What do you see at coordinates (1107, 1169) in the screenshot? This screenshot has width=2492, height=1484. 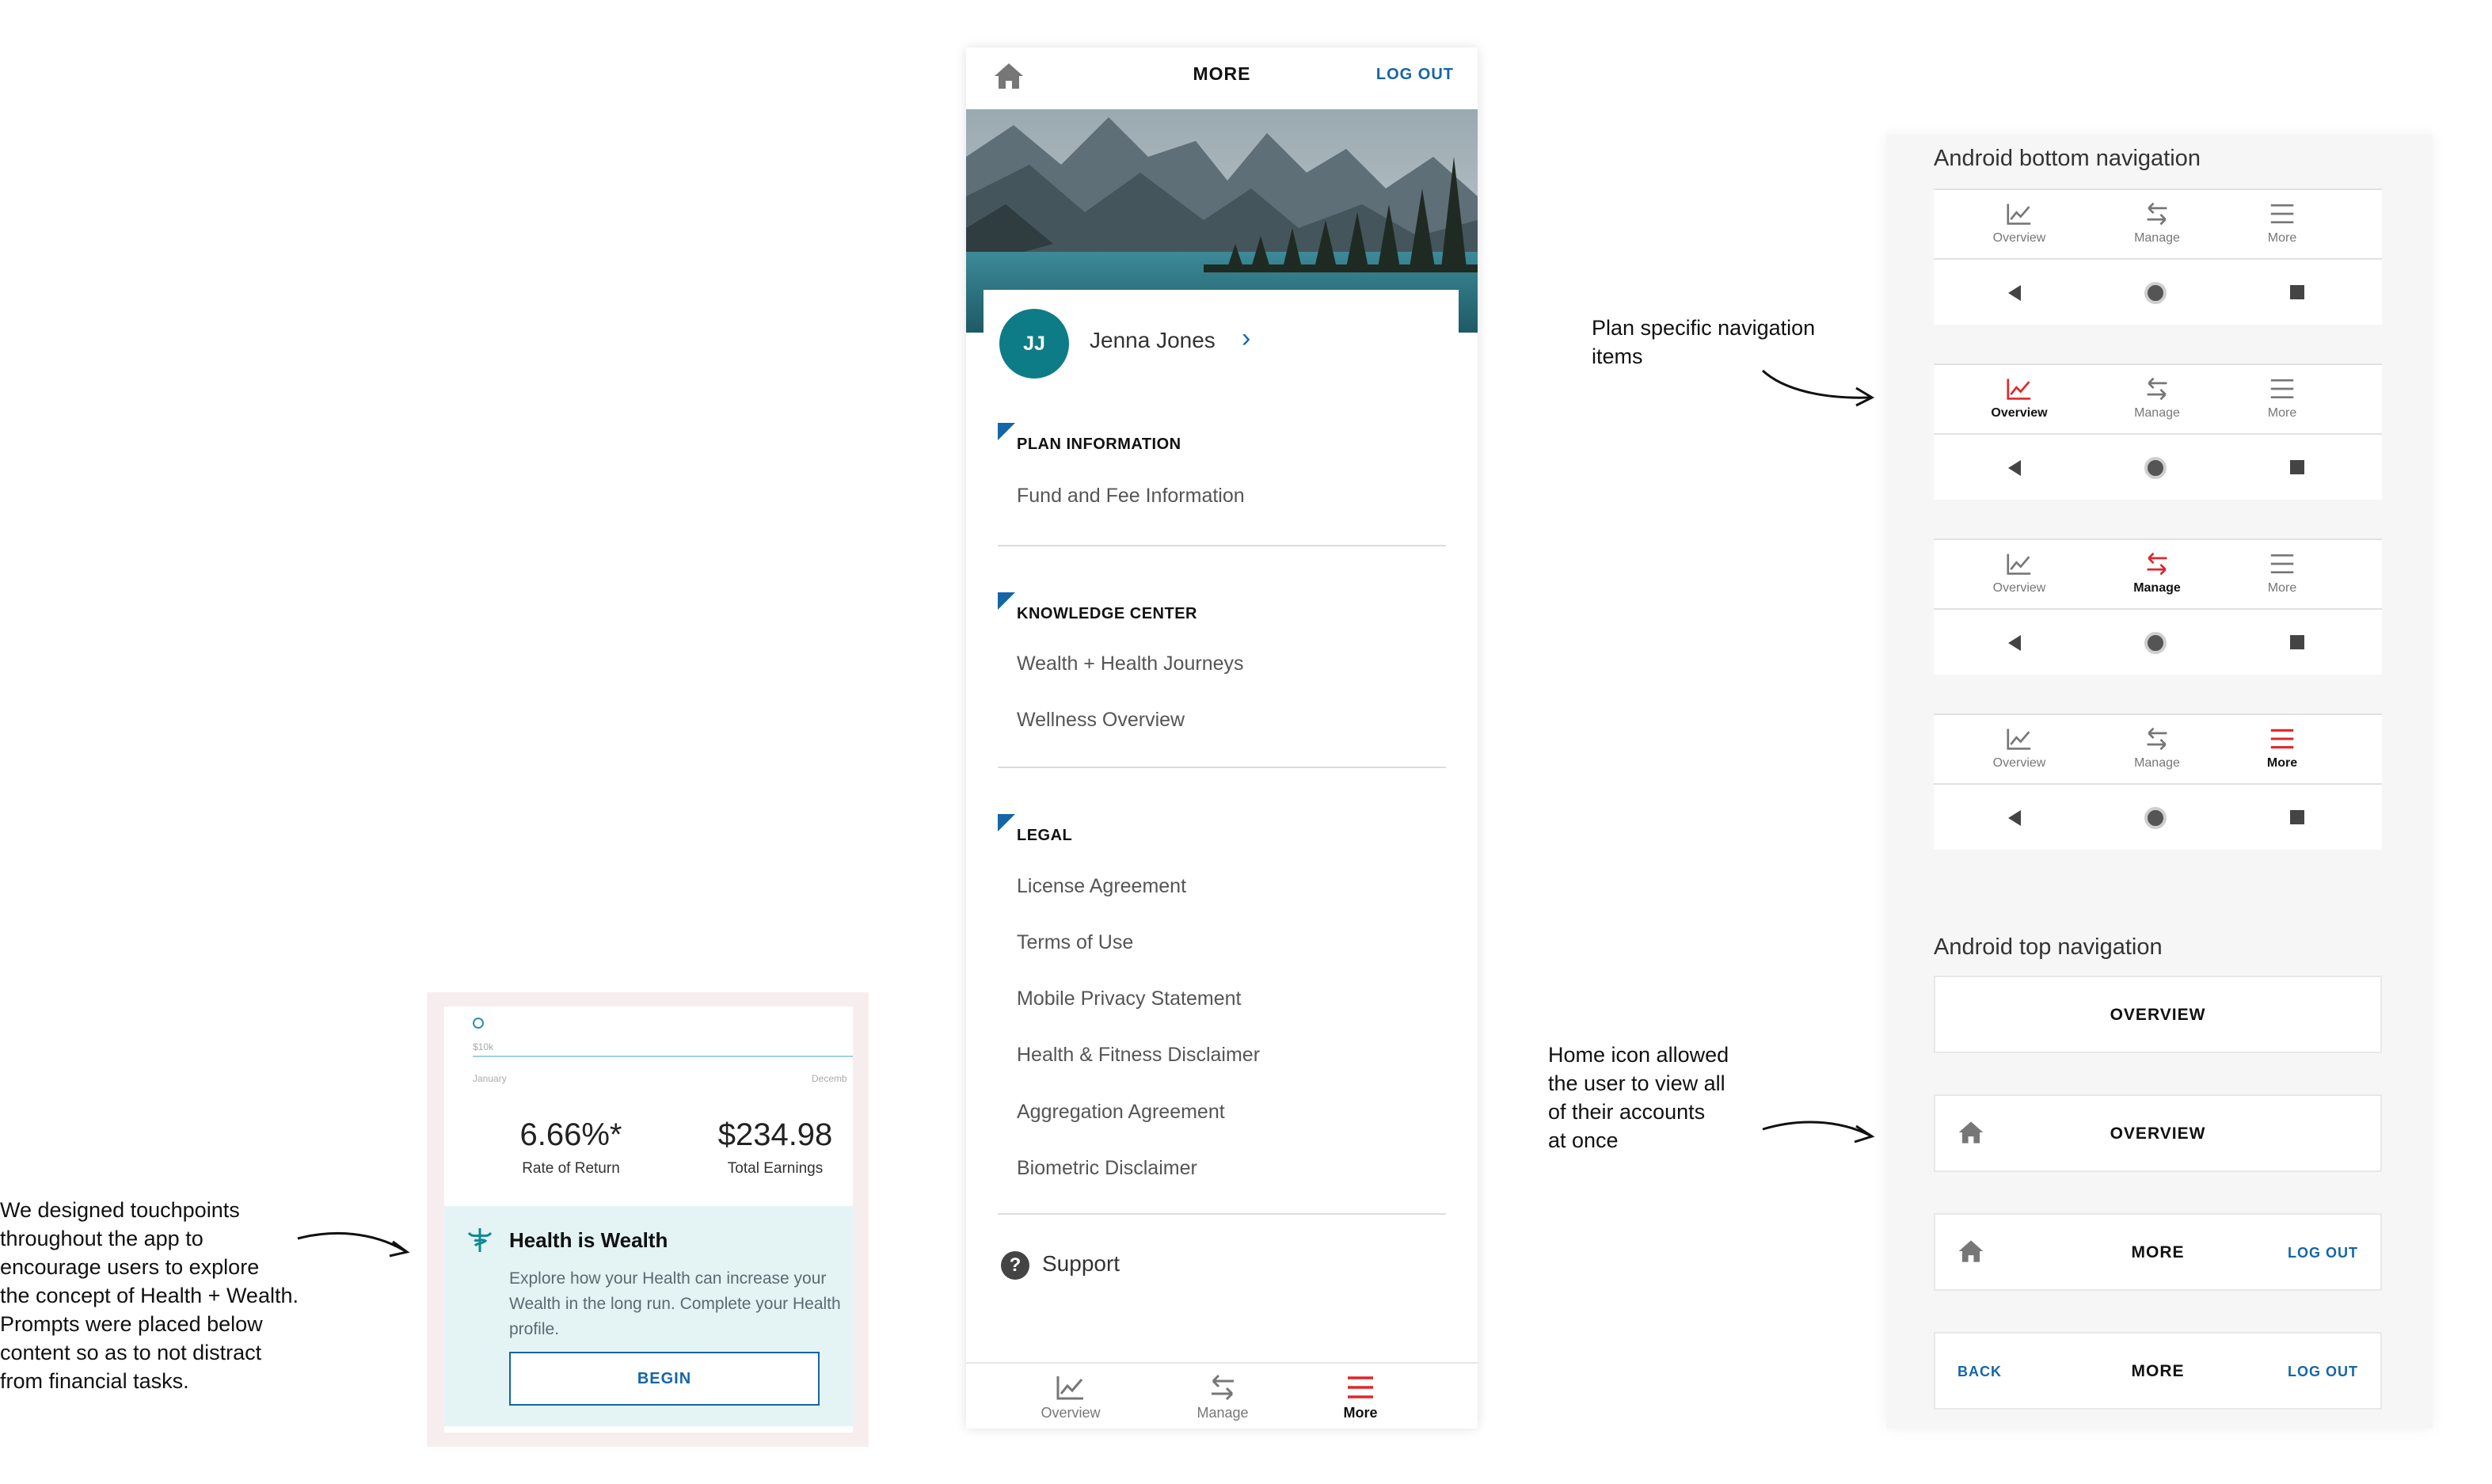 I see `menu-item-biometric-disclaimer: Biometric Disclaimer` at bounding box center [1107, 1169].